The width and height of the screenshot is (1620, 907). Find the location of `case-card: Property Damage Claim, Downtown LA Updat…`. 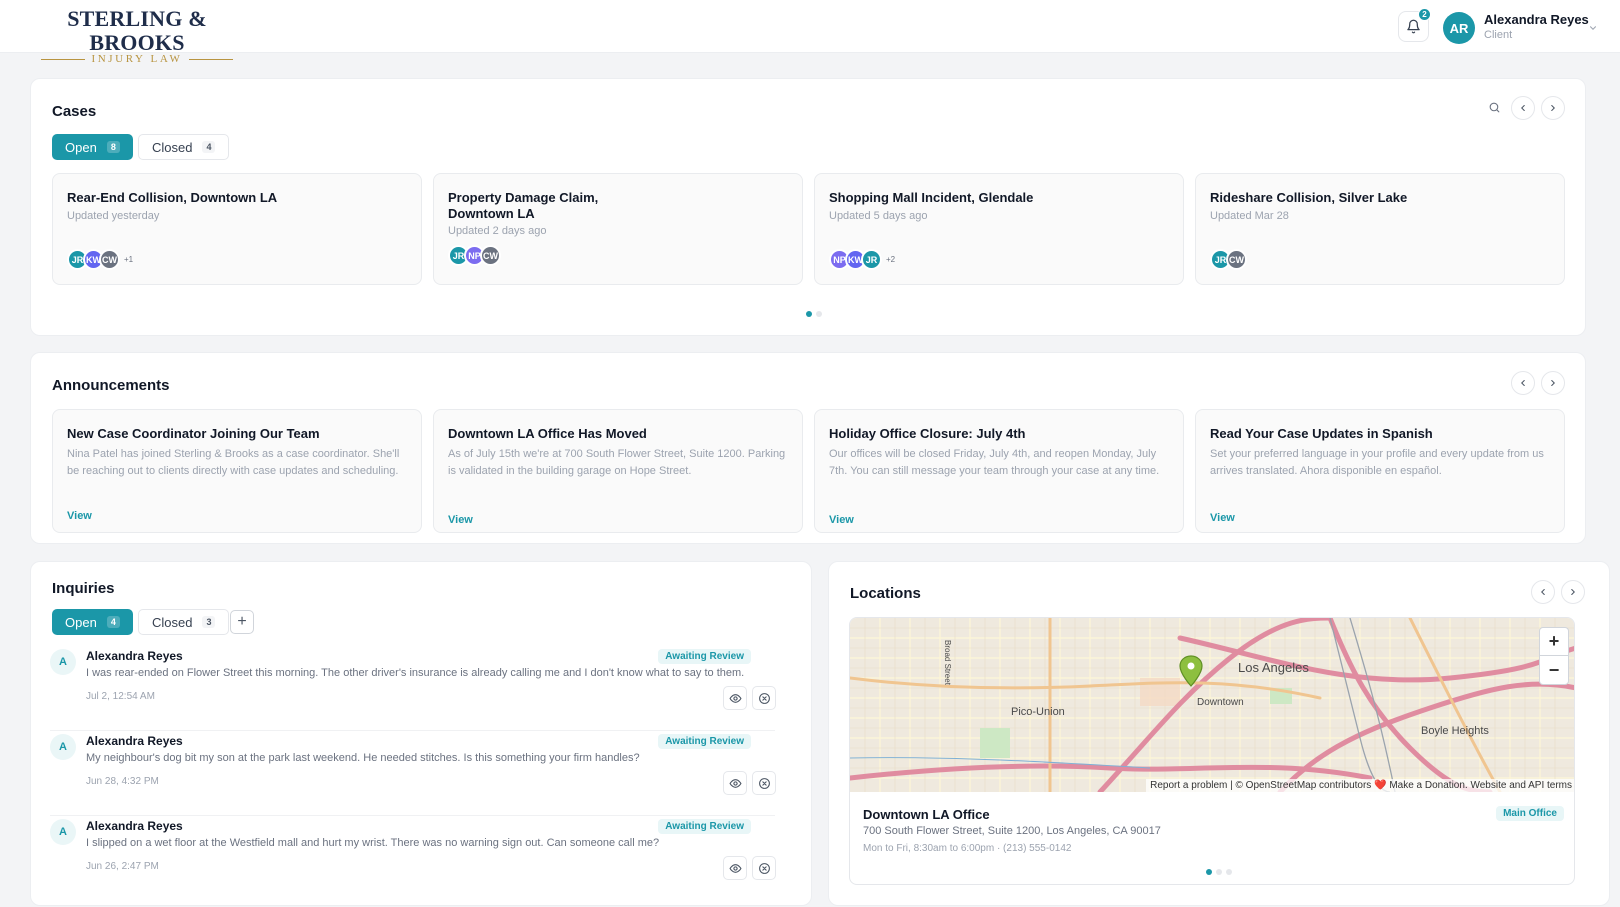

case-card: Property Damage Claim, Downtown LA Updat… is located at coordinates (618, 229).